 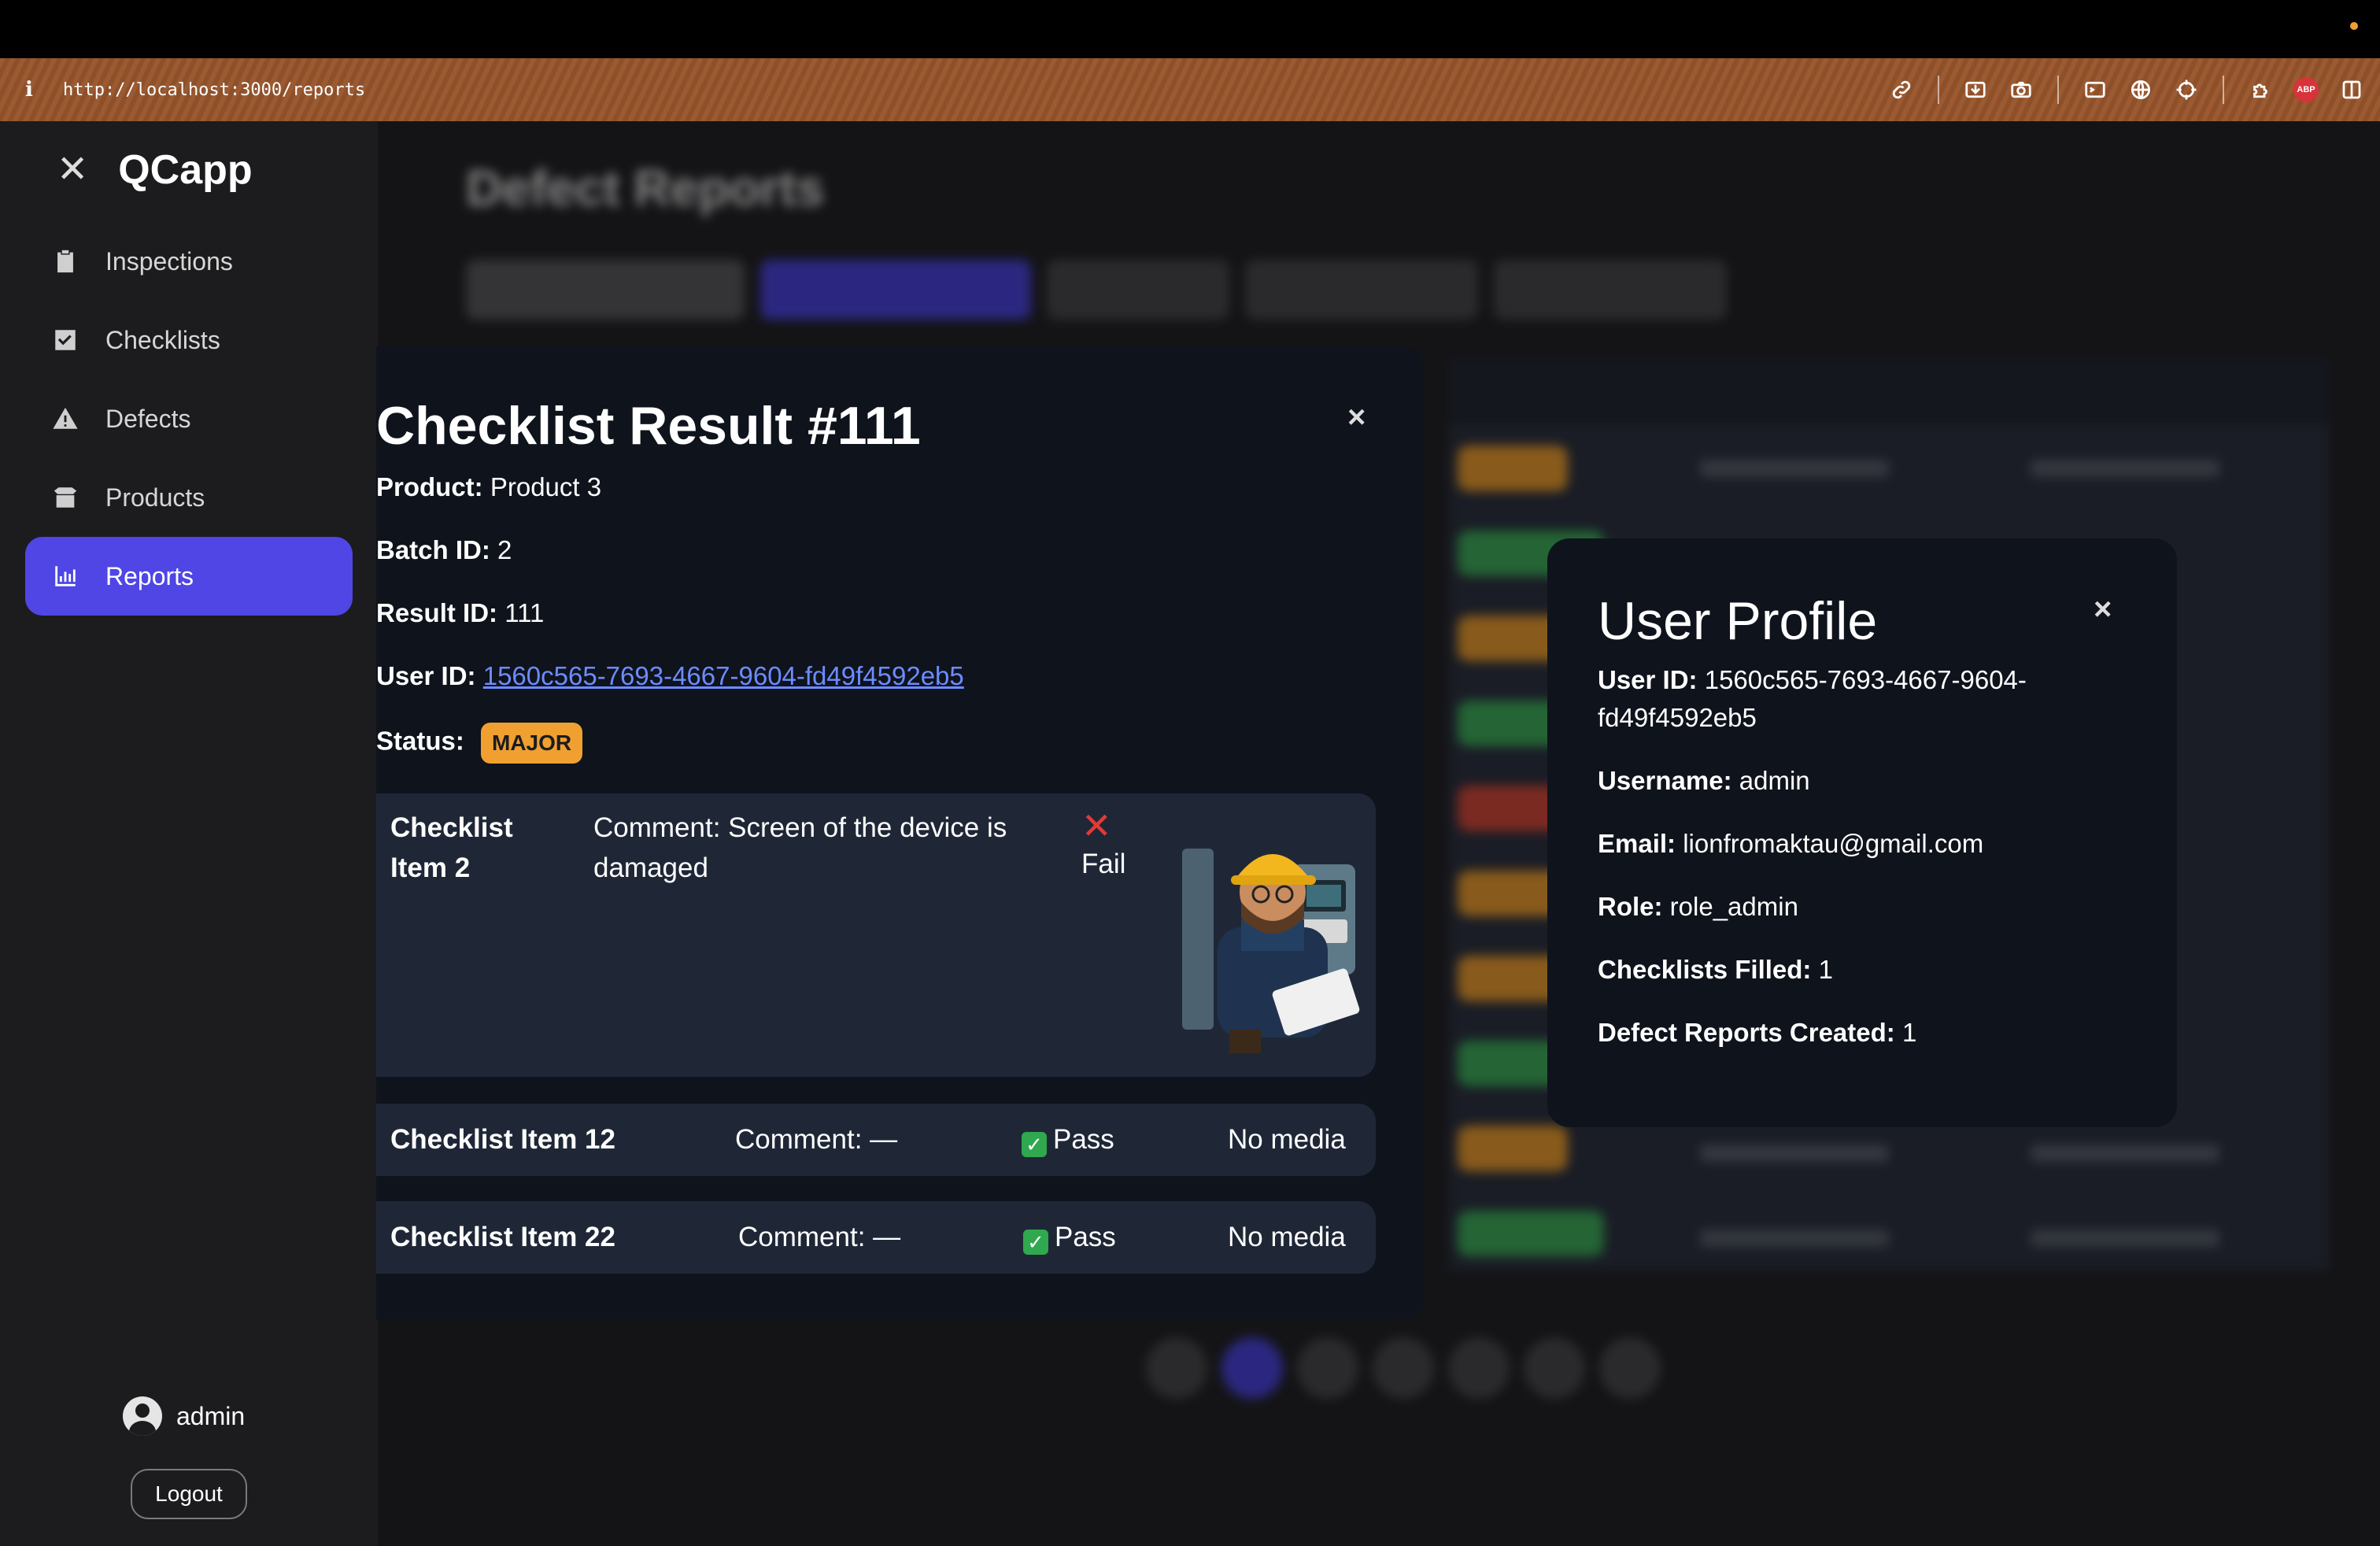 What do you see at coordinates (1610, 290) in the screenshot?
I see `filter-date-to` at bounding box center [1610, 290].